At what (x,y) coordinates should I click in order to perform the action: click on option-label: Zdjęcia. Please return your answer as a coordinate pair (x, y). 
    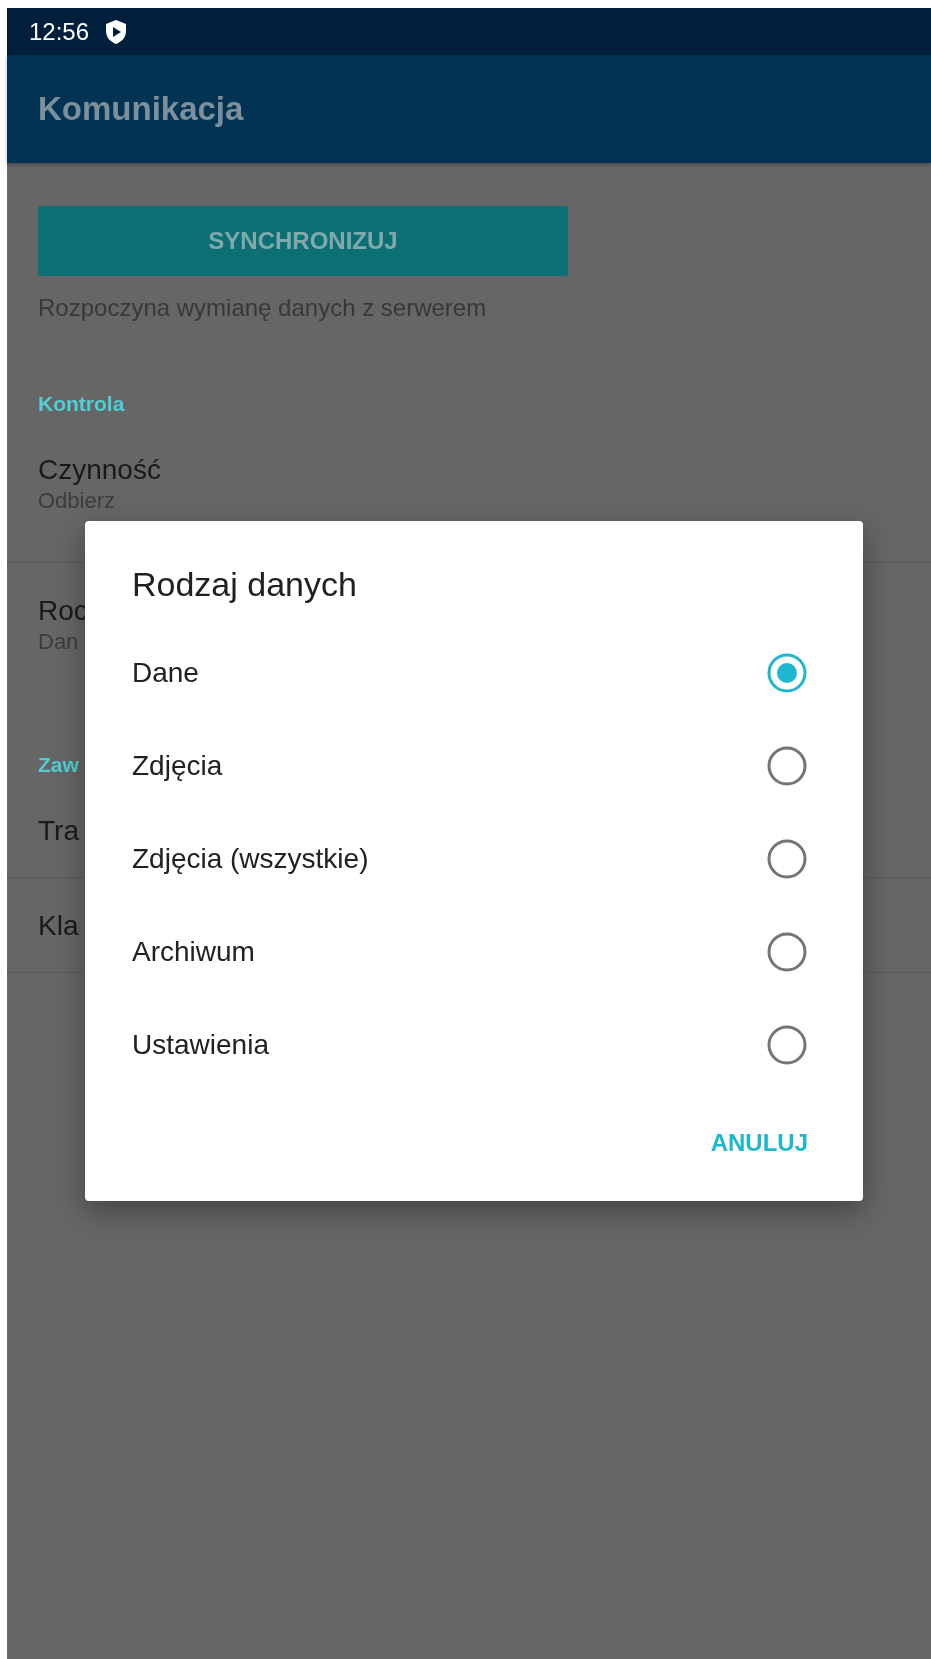
    Looking at the image, I should click on (177, 765).